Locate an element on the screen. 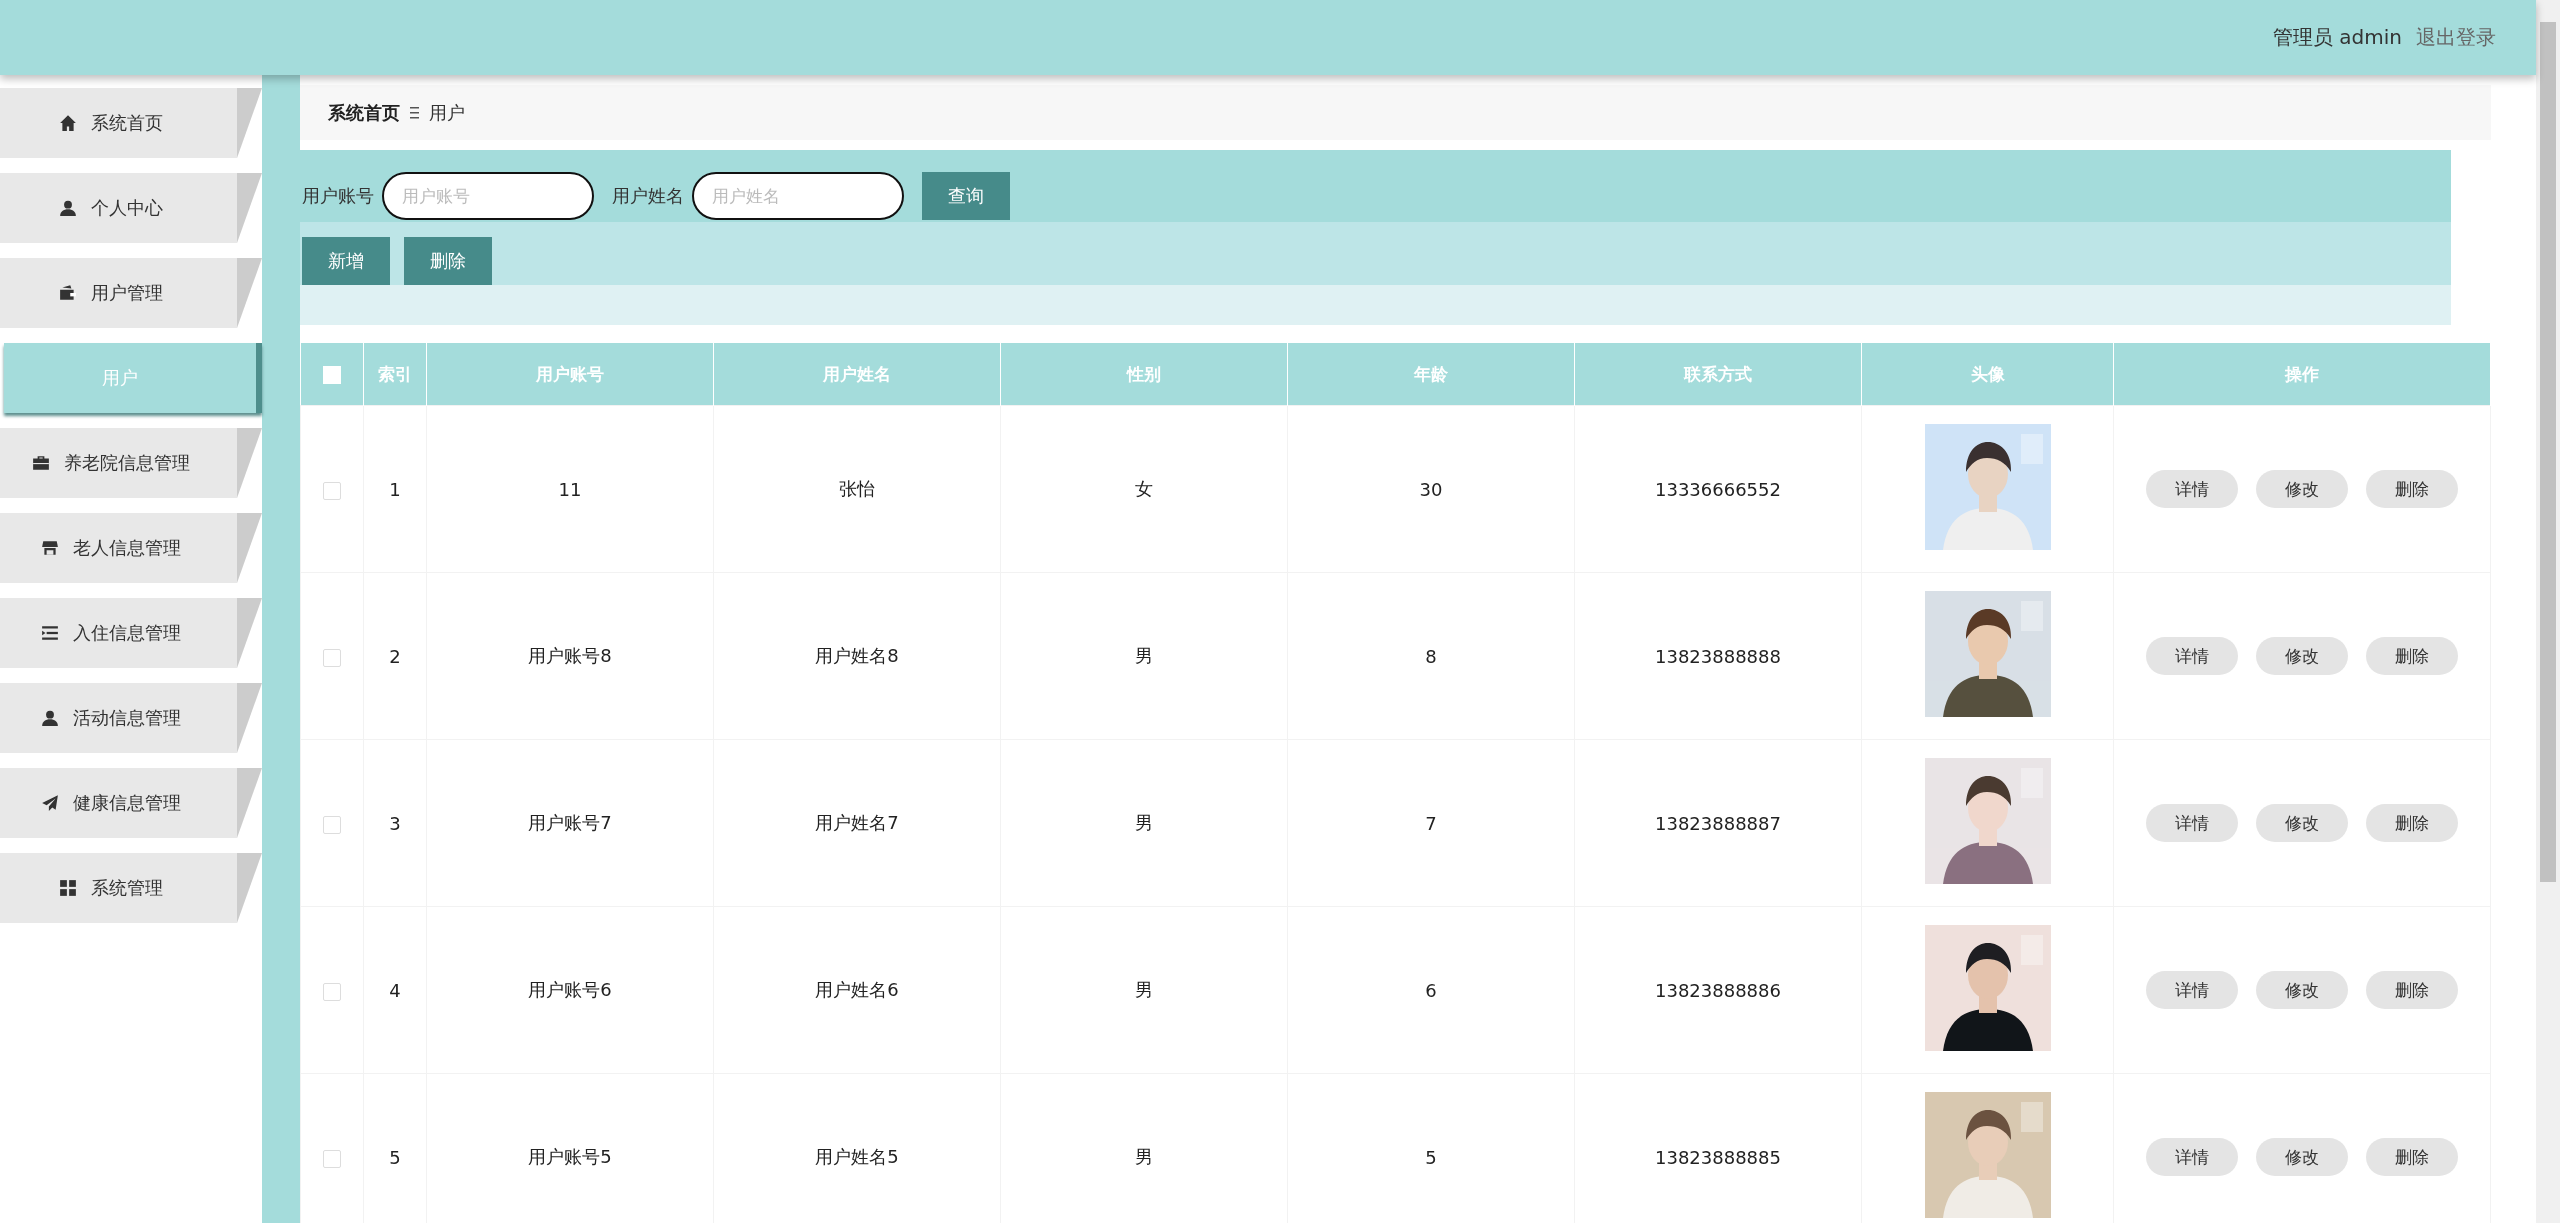 This screenshot has width=2560, height=1223. table-cell: 张怡 is located at coordinates (857, 488).